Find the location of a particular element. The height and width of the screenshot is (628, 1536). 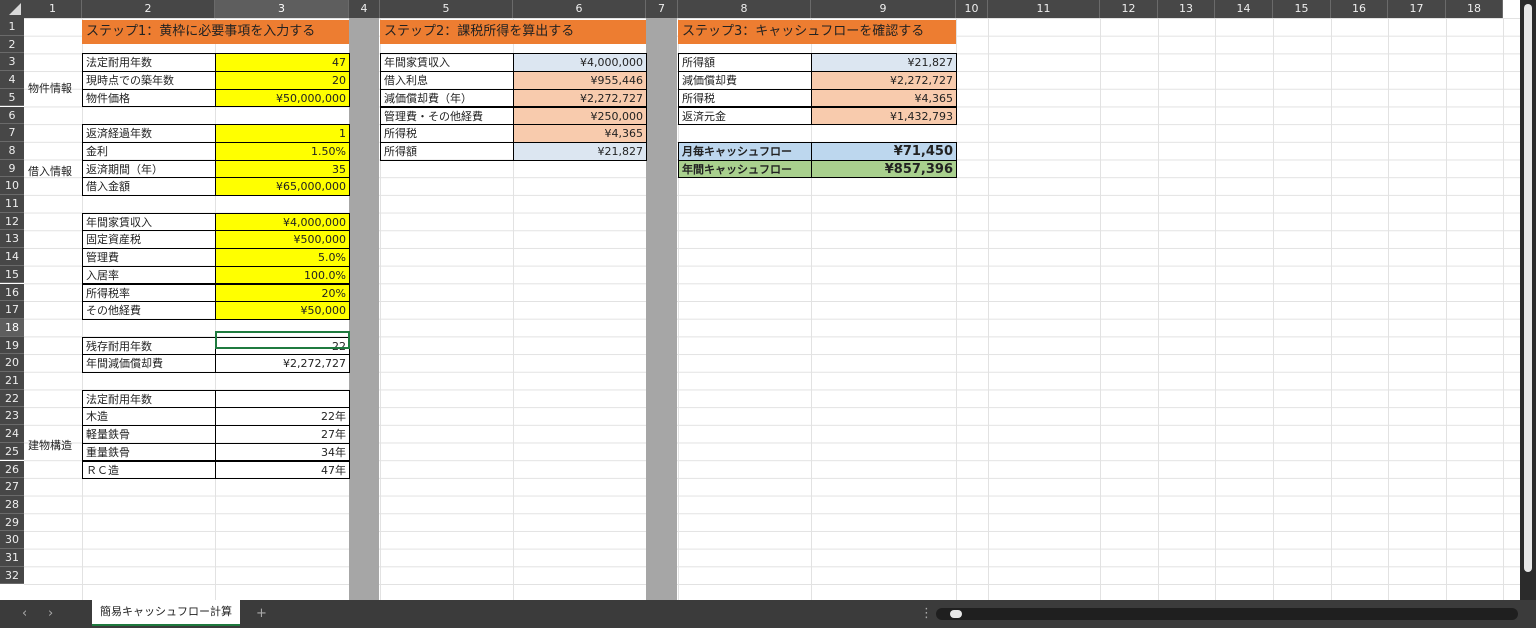

taxable-label: 年間家賃収入 is located at coordinates (447, 63).